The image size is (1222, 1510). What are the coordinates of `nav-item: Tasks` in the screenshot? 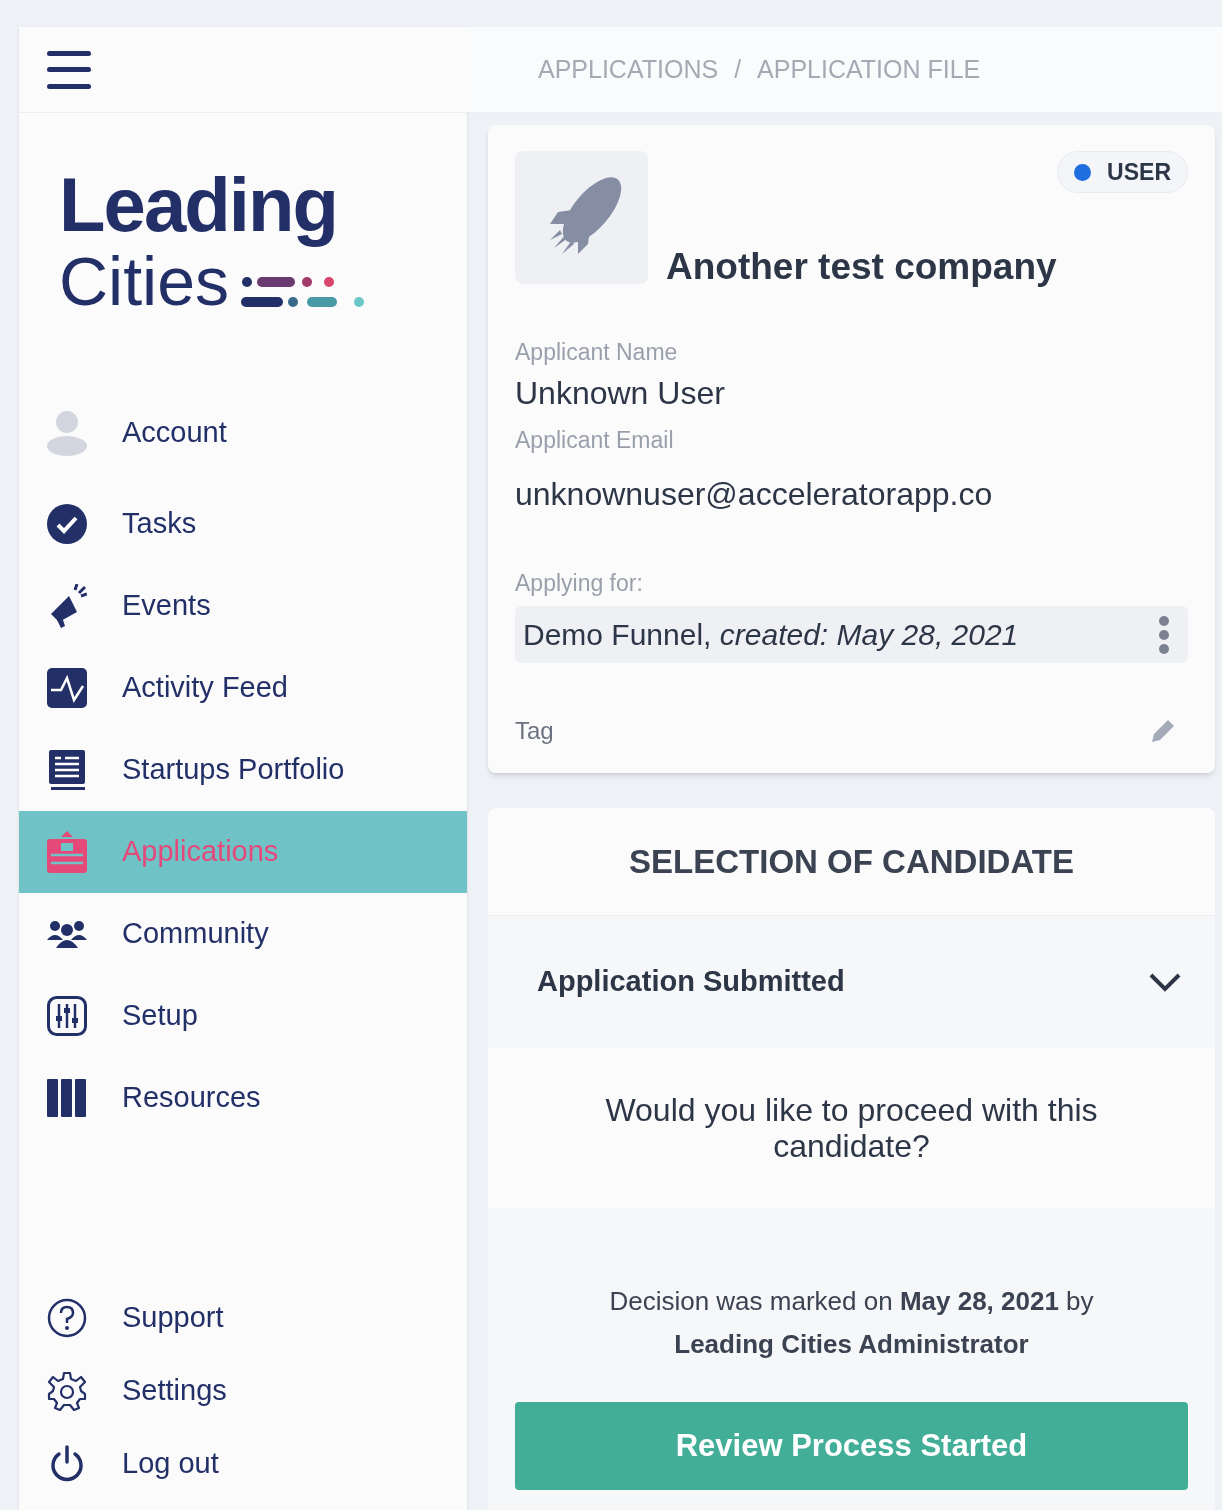 It's located at (243, 524).